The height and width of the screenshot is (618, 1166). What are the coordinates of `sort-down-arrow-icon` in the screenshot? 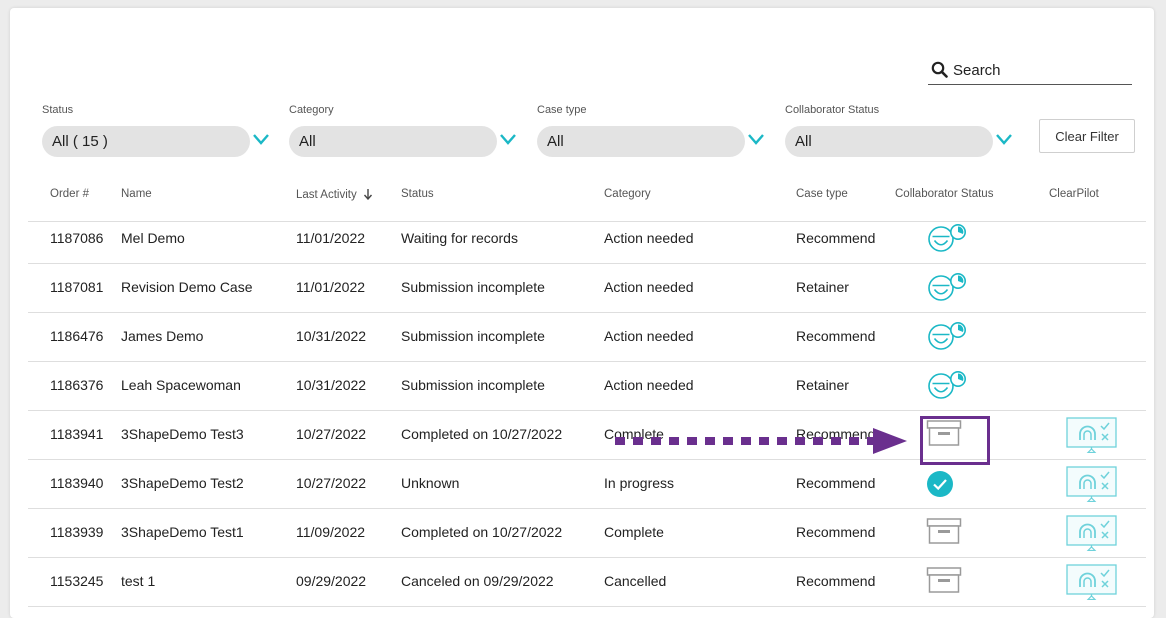 It's located at (367, 195).